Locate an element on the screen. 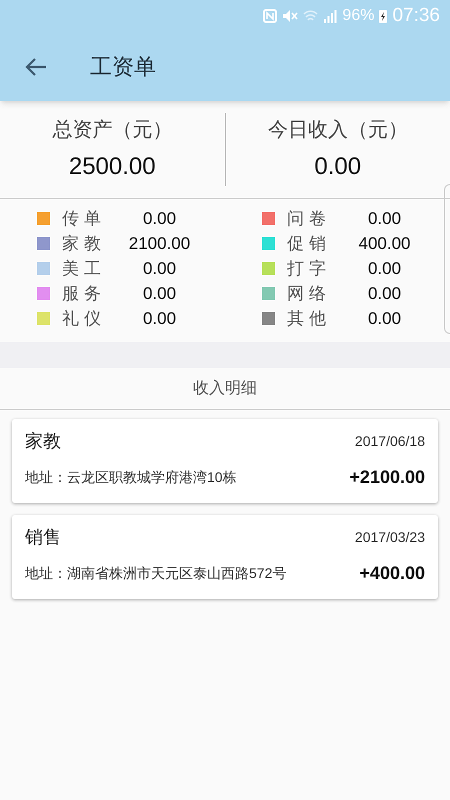 The image size is (450, 800). mute-icon is located at coordinates (290, 16).